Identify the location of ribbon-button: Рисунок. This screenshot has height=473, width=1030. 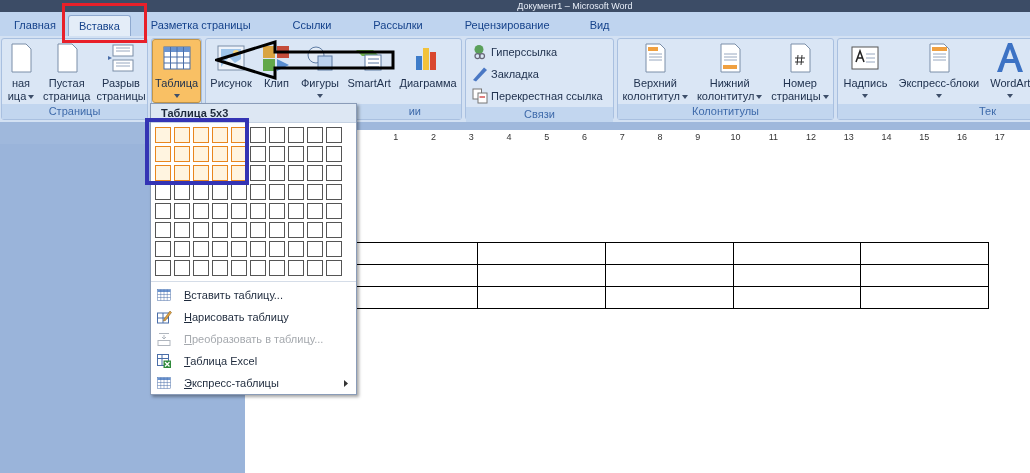
(231, 71).